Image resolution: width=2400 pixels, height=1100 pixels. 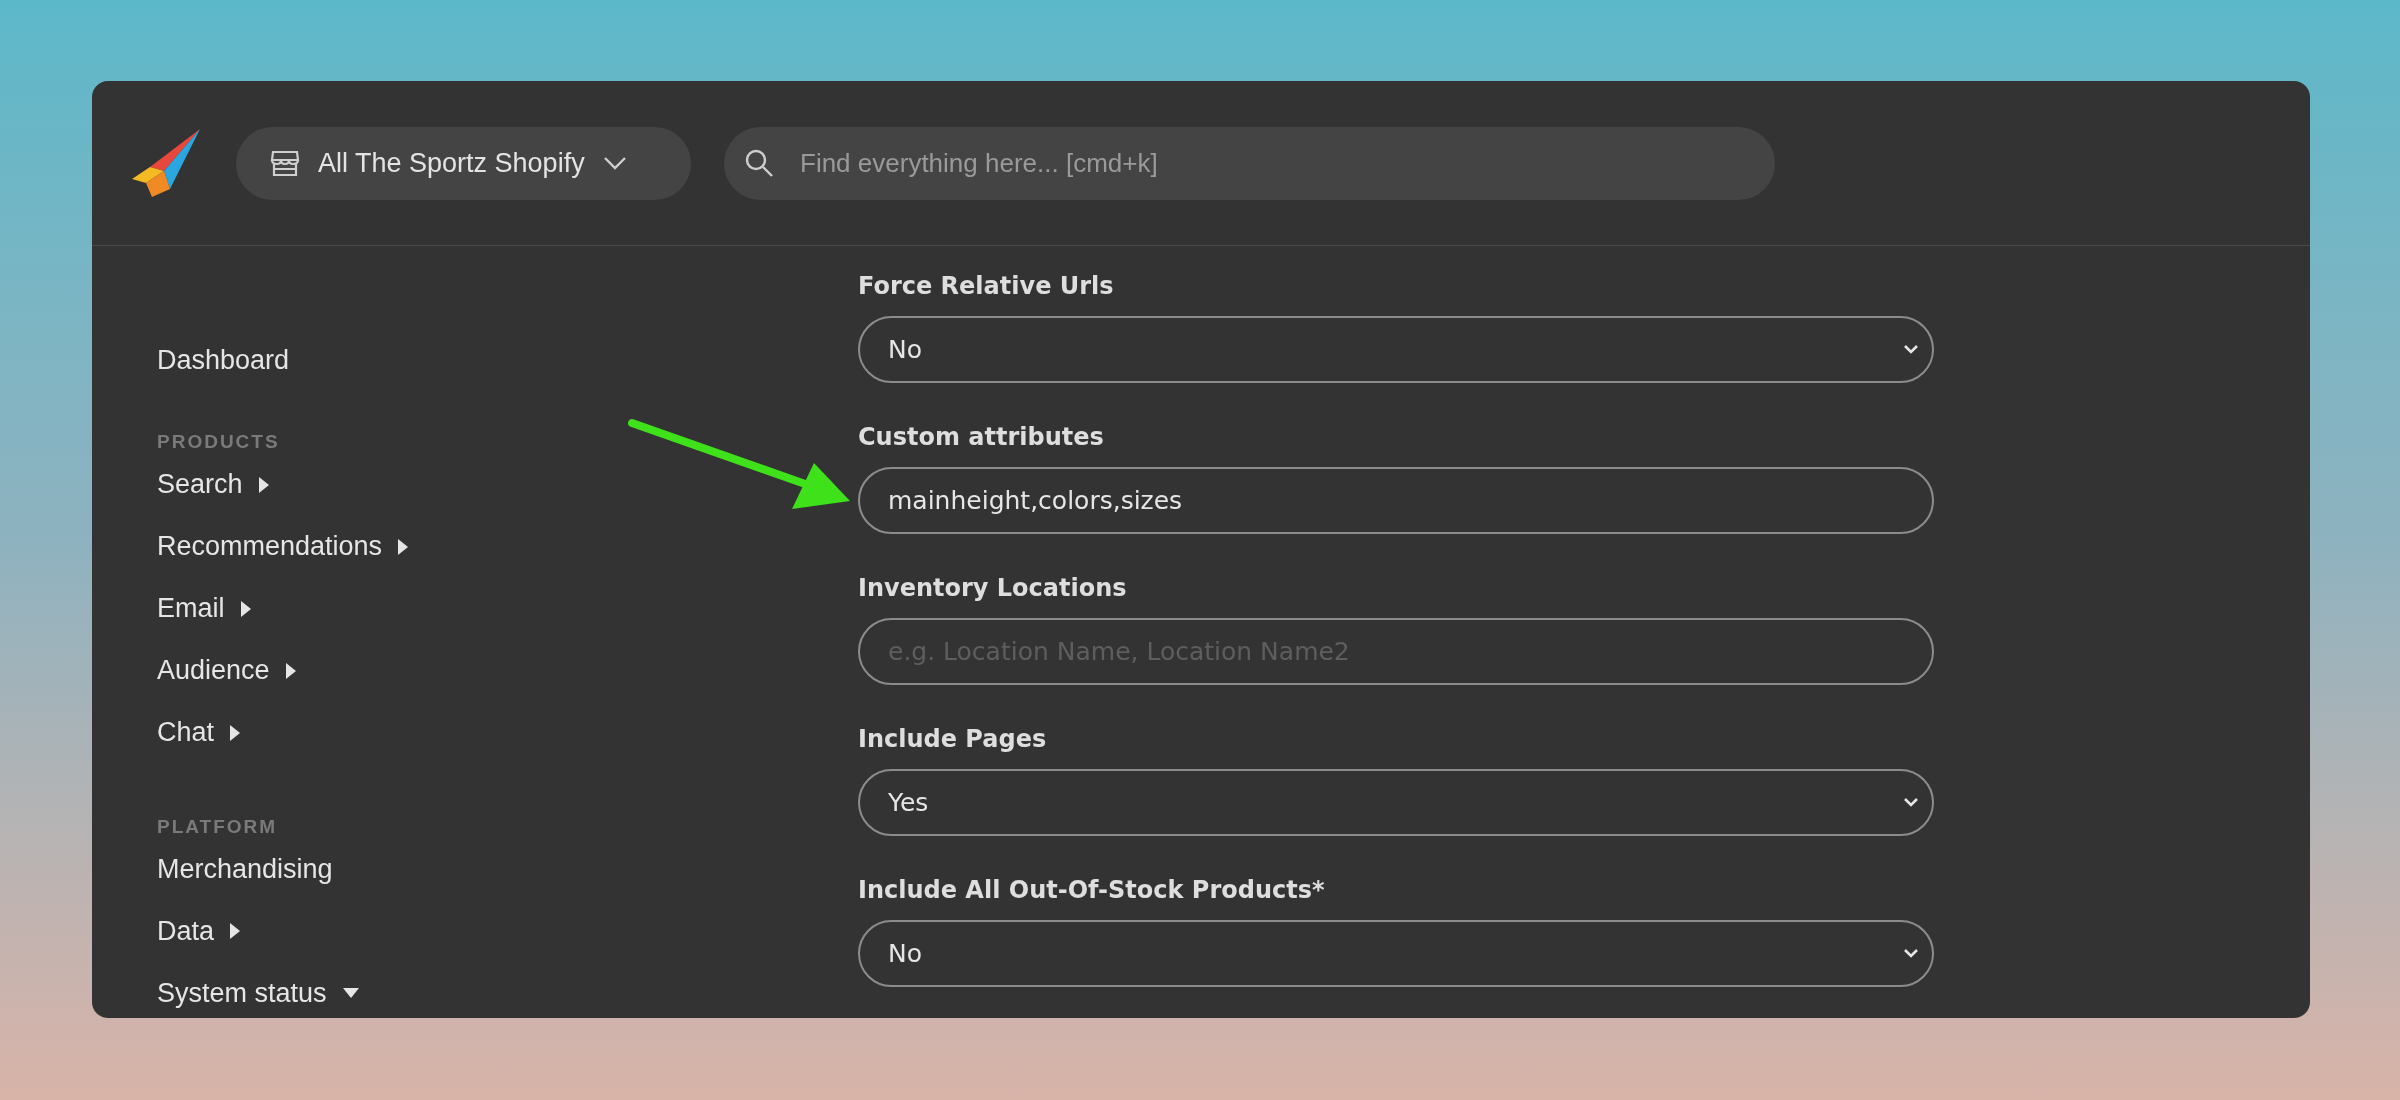 I want to click on search-icon, so click(x=759, y=162).